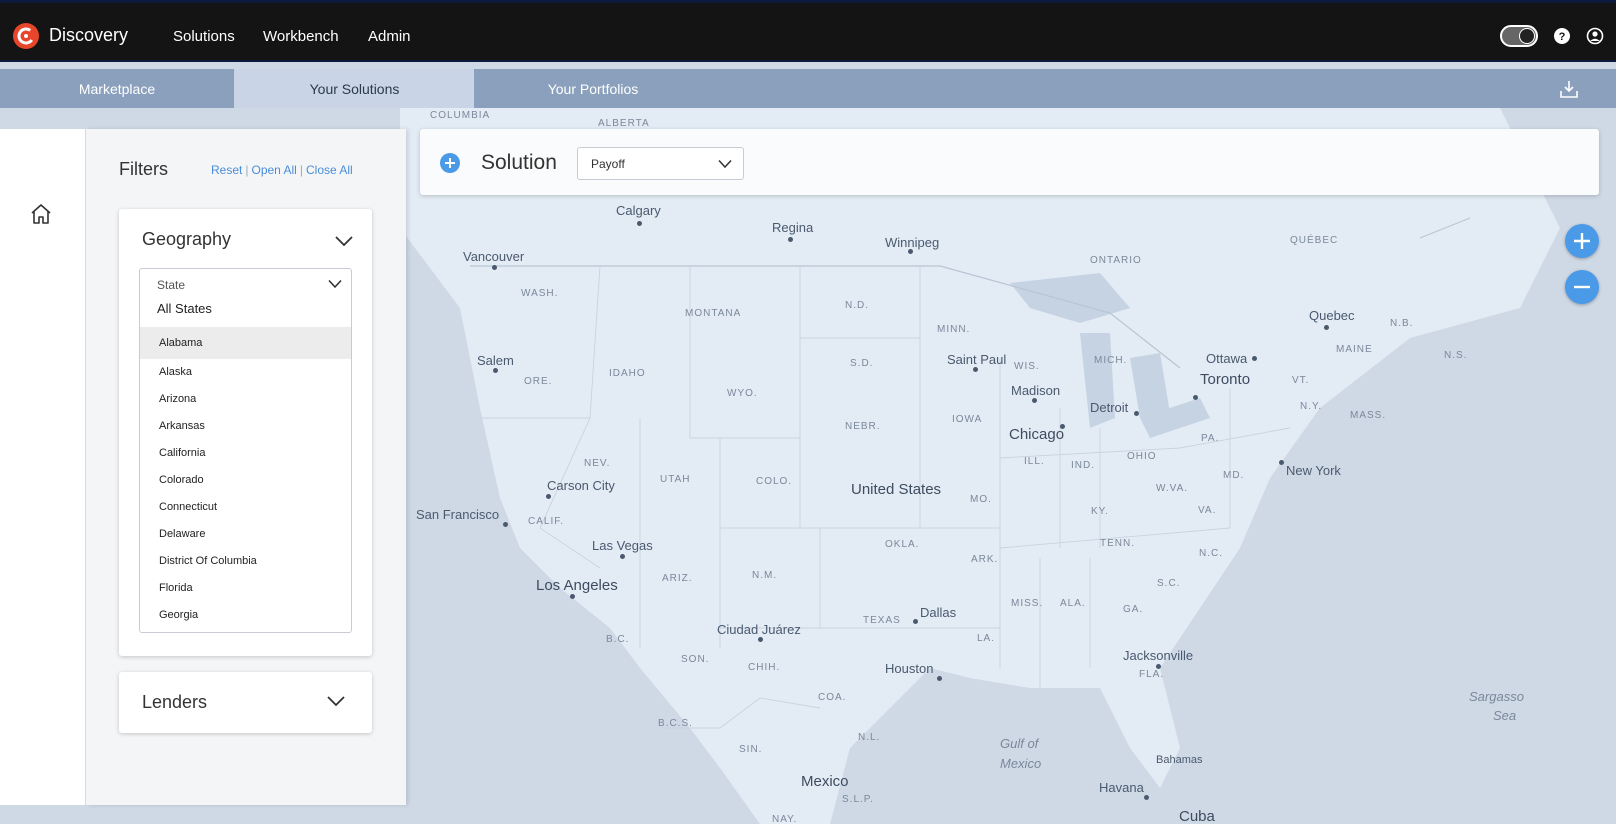 This screenshot has height=824, width=1616. What do you see at coordinates (660, 163) in the screenshot?
I see `solution-select: Payoff` at bounding box center [660, 163].